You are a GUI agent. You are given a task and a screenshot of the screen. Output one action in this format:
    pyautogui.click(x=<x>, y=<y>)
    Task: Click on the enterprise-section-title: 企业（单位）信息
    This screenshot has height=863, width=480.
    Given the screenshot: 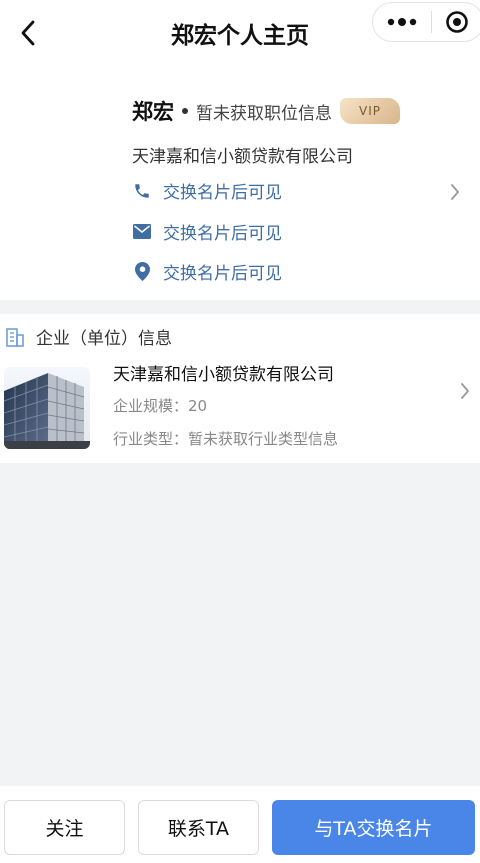 What is the action you would take?
    pyautogui.click(x=104, y=339)
    